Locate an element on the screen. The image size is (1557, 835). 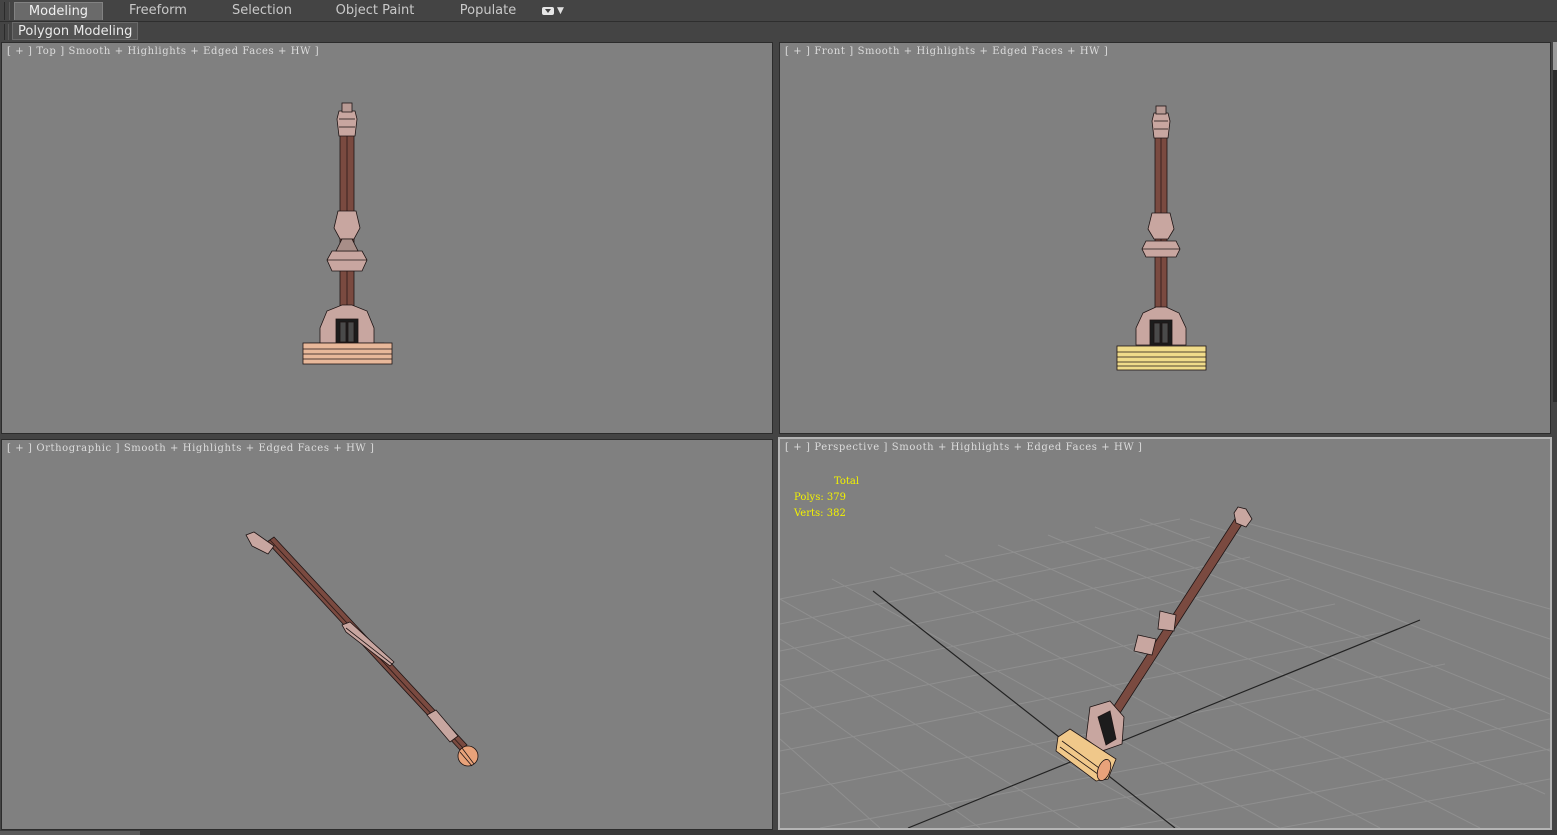
base-block is located at coordinates (347, 353).